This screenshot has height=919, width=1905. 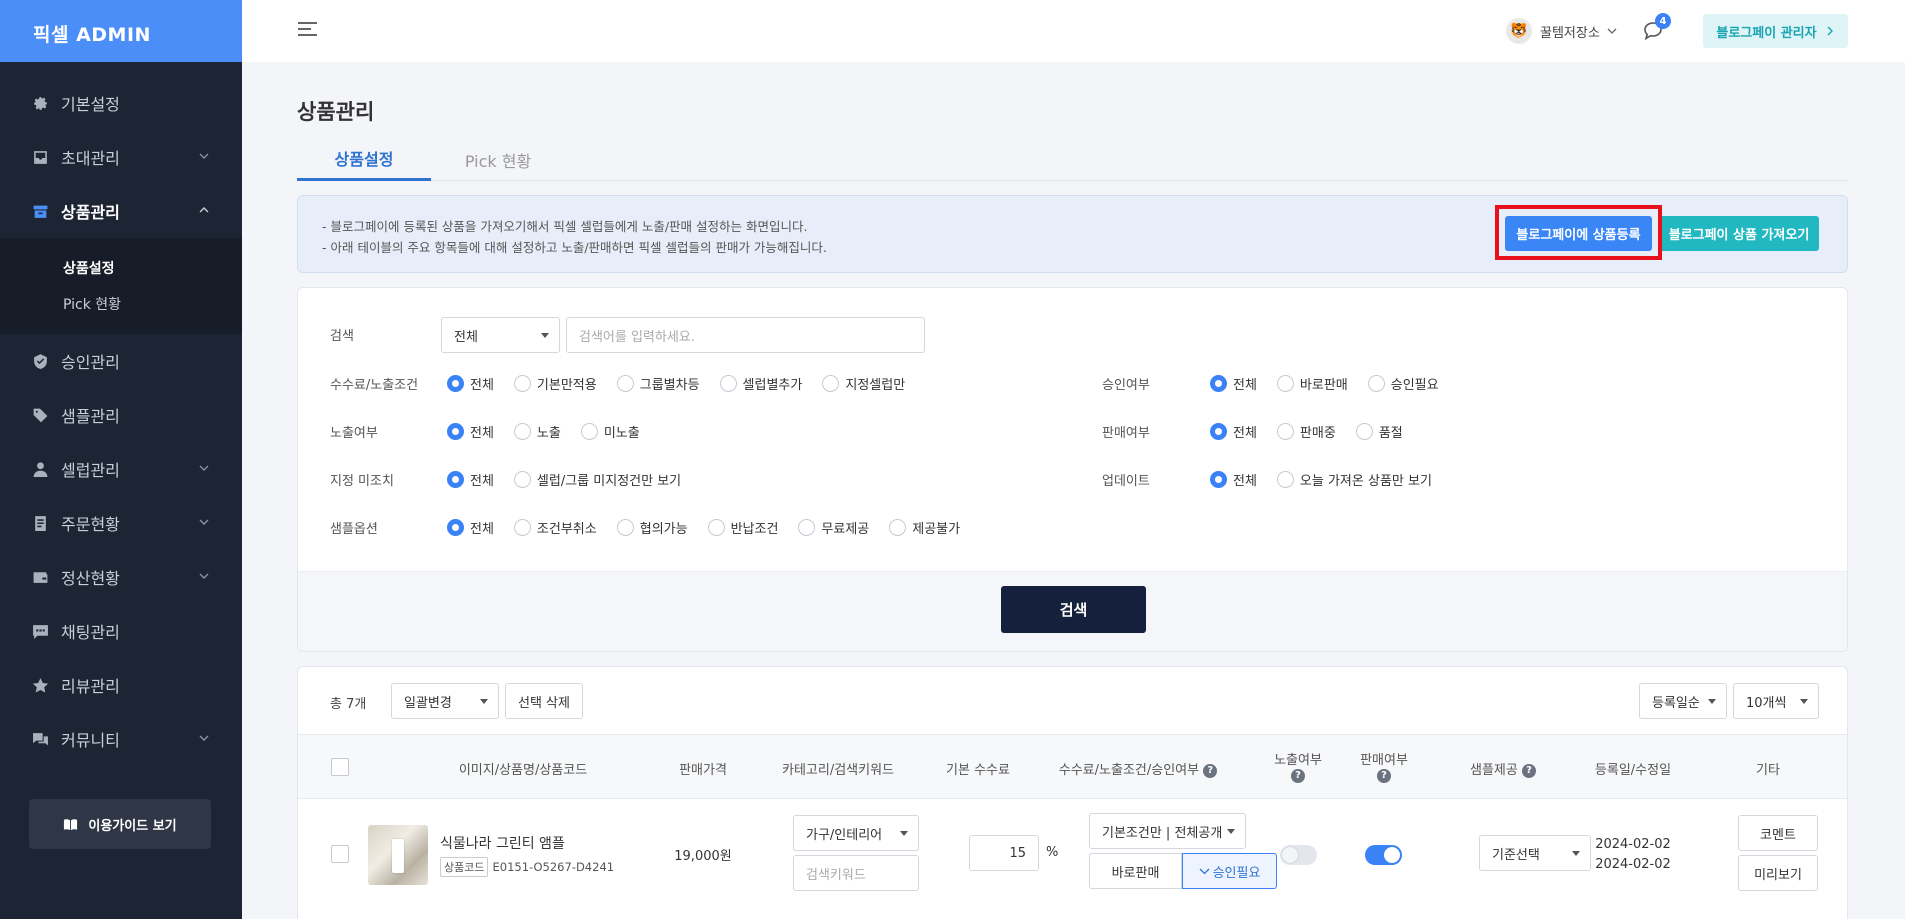 I want to click on page-size-select: 10개씩, so click(x=1776, y=701).